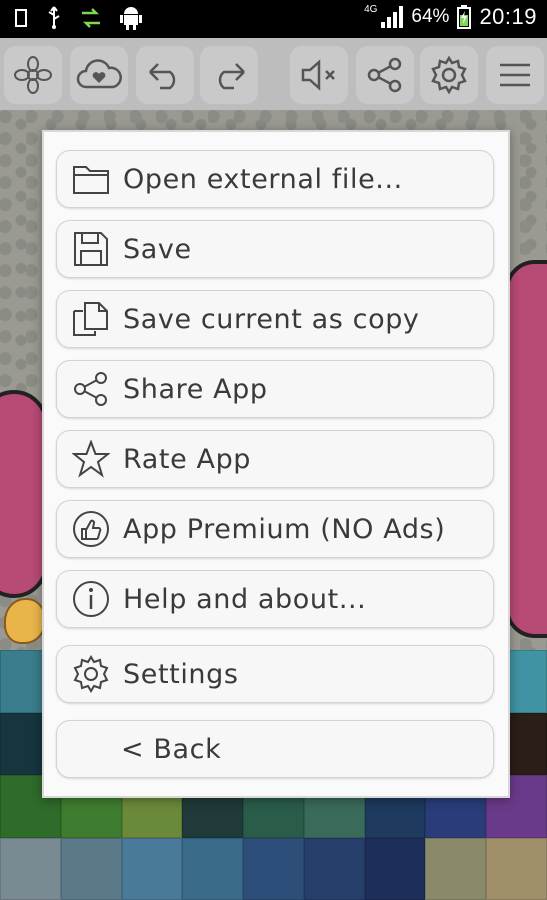 Image resolution: width=547 pixels, height=900 pixels. I want to click on cloud-heart-icon, so click(99, 74).